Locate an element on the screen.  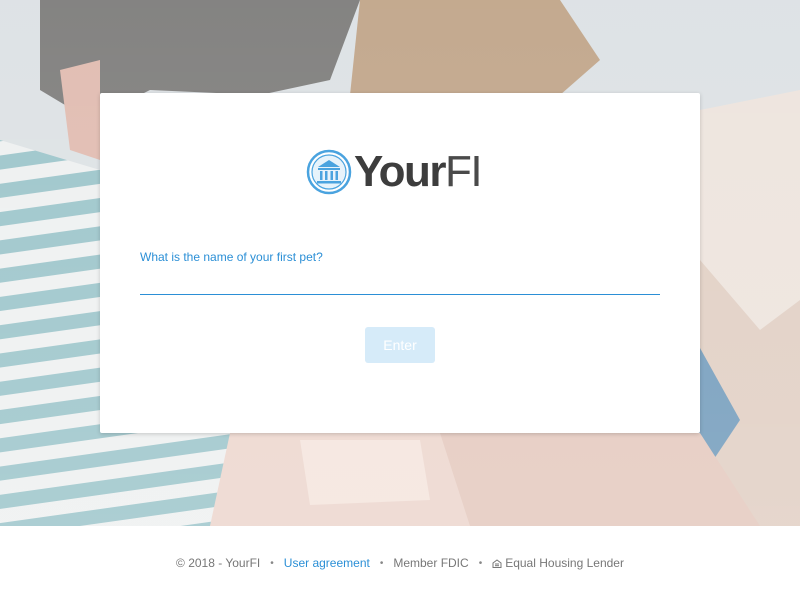
brand-name-bold: Your is located at coordinates (400, 171).